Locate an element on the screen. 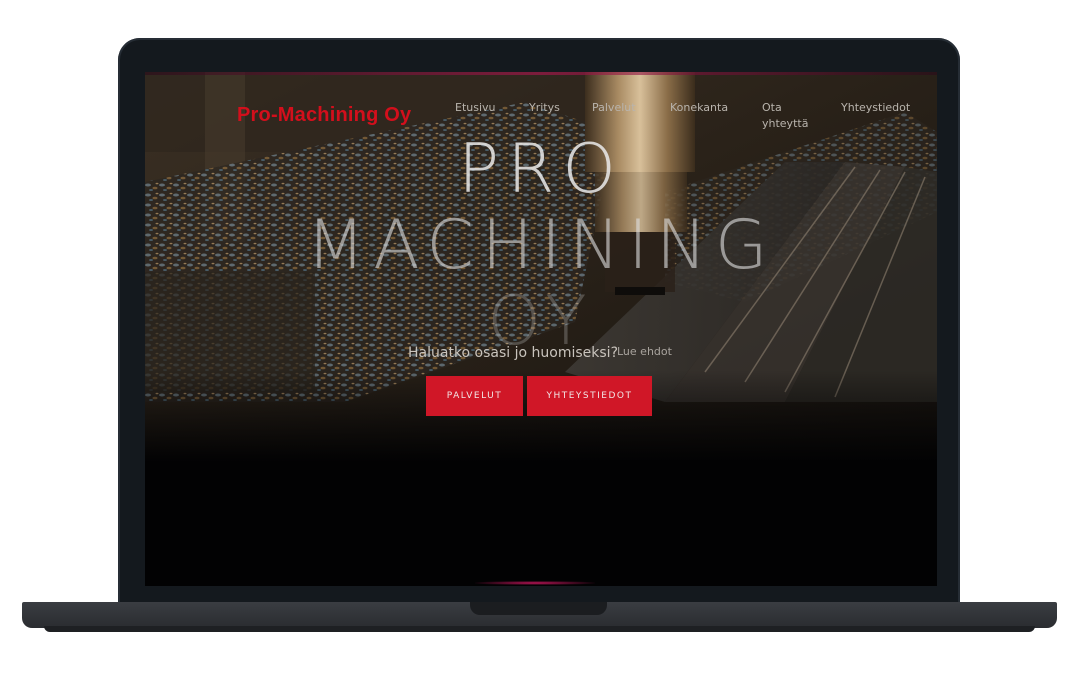  hero-title-line-2: MACHINING is located at coordinates (541, 245).